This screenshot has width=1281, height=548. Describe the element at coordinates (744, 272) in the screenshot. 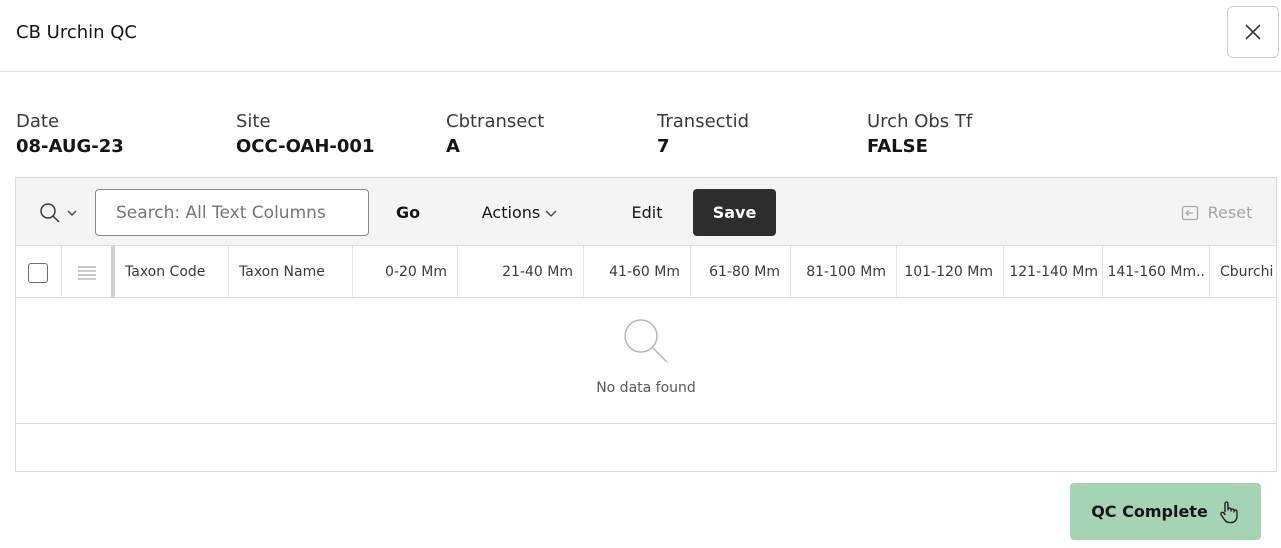

I see `column-header-label: 61-80 Mm` at that location.